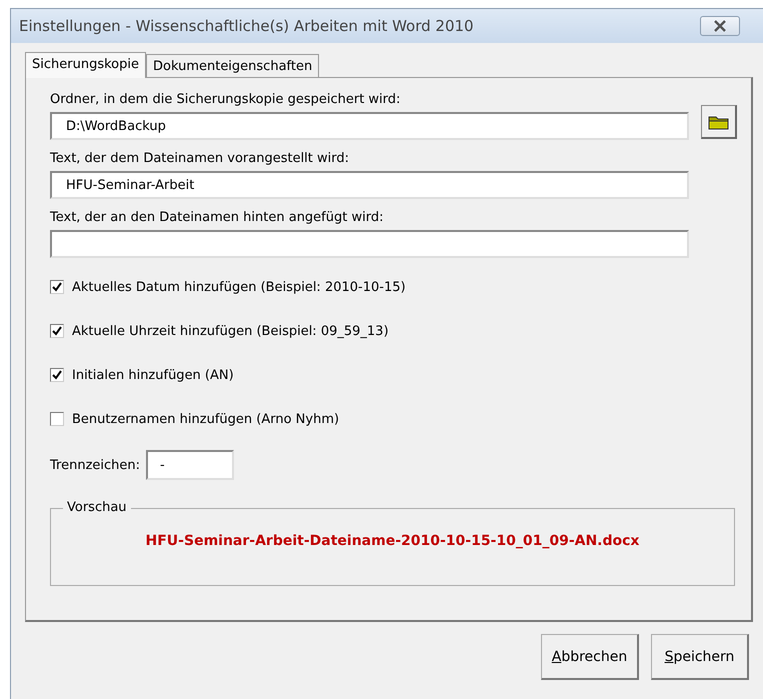 The image size is (763, 699). What do you see at coordinates (700, 657) in the screenshot?
I see `dialog-button: Speichern` at bounding box center [700, 657].